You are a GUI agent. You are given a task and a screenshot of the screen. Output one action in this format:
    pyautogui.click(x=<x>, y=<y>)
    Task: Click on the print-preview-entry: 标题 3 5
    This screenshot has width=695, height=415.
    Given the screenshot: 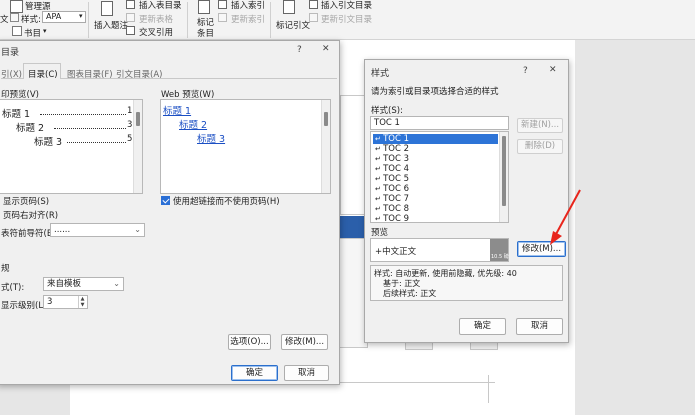 What is the action you would take?
    pyautogui.click(x=83, y=141)
    